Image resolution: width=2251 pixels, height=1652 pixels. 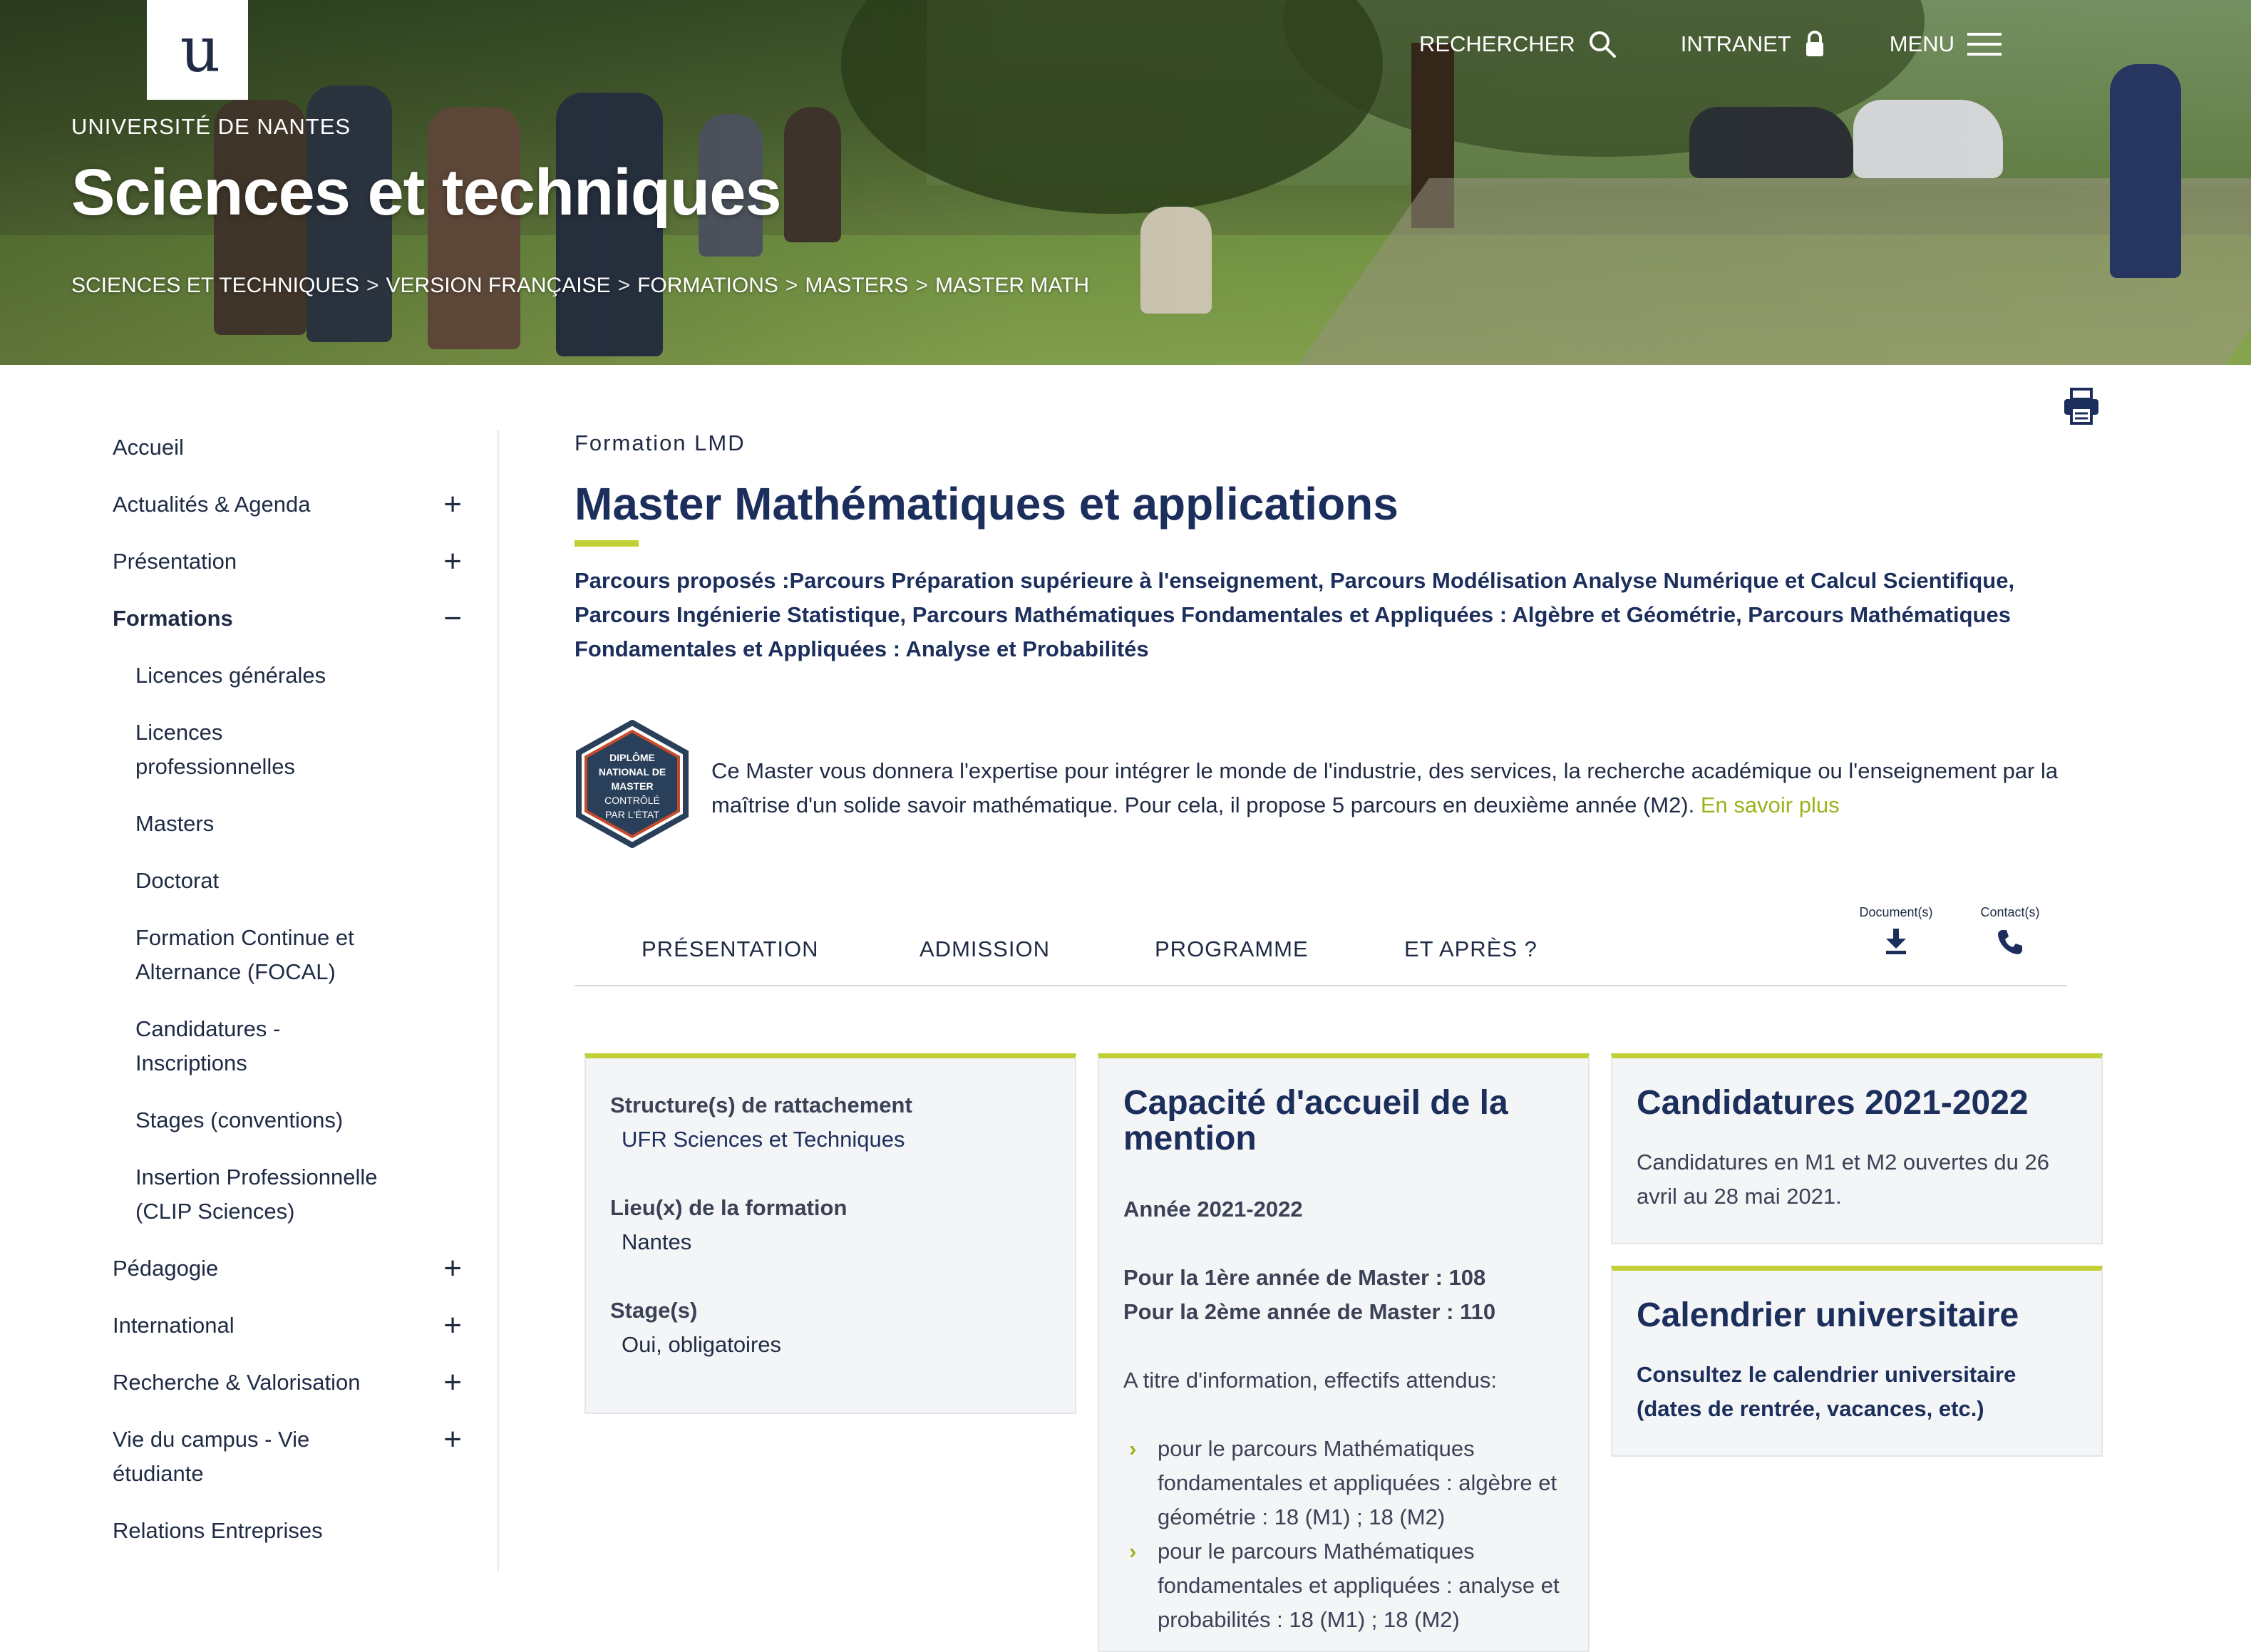 I want to click on sidebar-item-pedagogie: Pédagogie +, so click(x=288, y=1268).